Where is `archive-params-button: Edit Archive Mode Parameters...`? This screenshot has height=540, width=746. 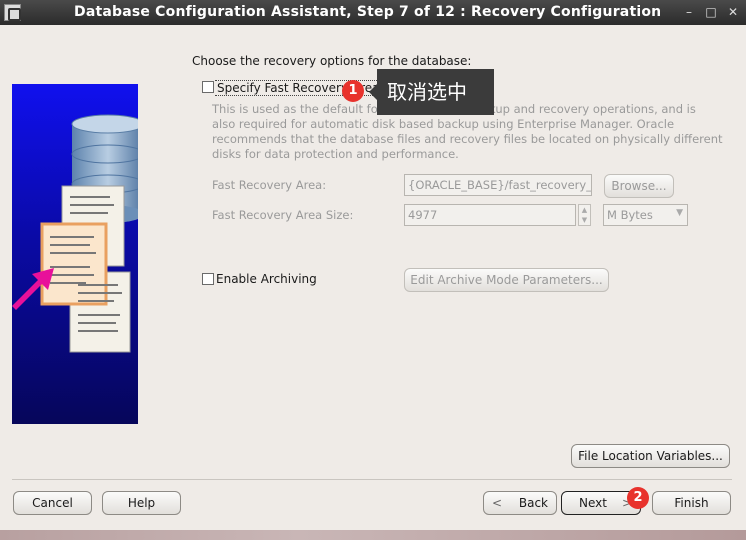 archive-params-button: Edit Archive Mode Parameters... is located at coordinates (506, 280).